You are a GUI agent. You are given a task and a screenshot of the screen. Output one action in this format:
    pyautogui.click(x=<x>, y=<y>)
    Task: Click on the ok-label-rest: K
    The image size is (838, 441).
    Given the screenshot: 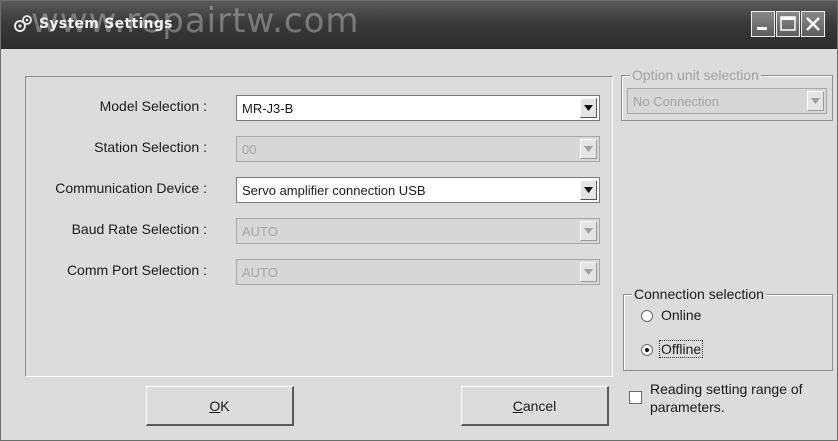 What is the action you would take?
    pyautogui.click(x=225, y=406)
    